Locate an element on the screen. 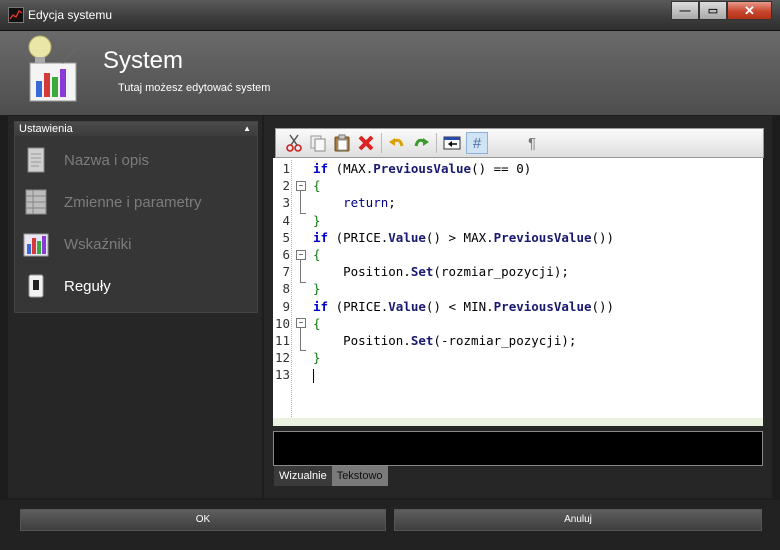  code-line is located at coordinates (538, 374).